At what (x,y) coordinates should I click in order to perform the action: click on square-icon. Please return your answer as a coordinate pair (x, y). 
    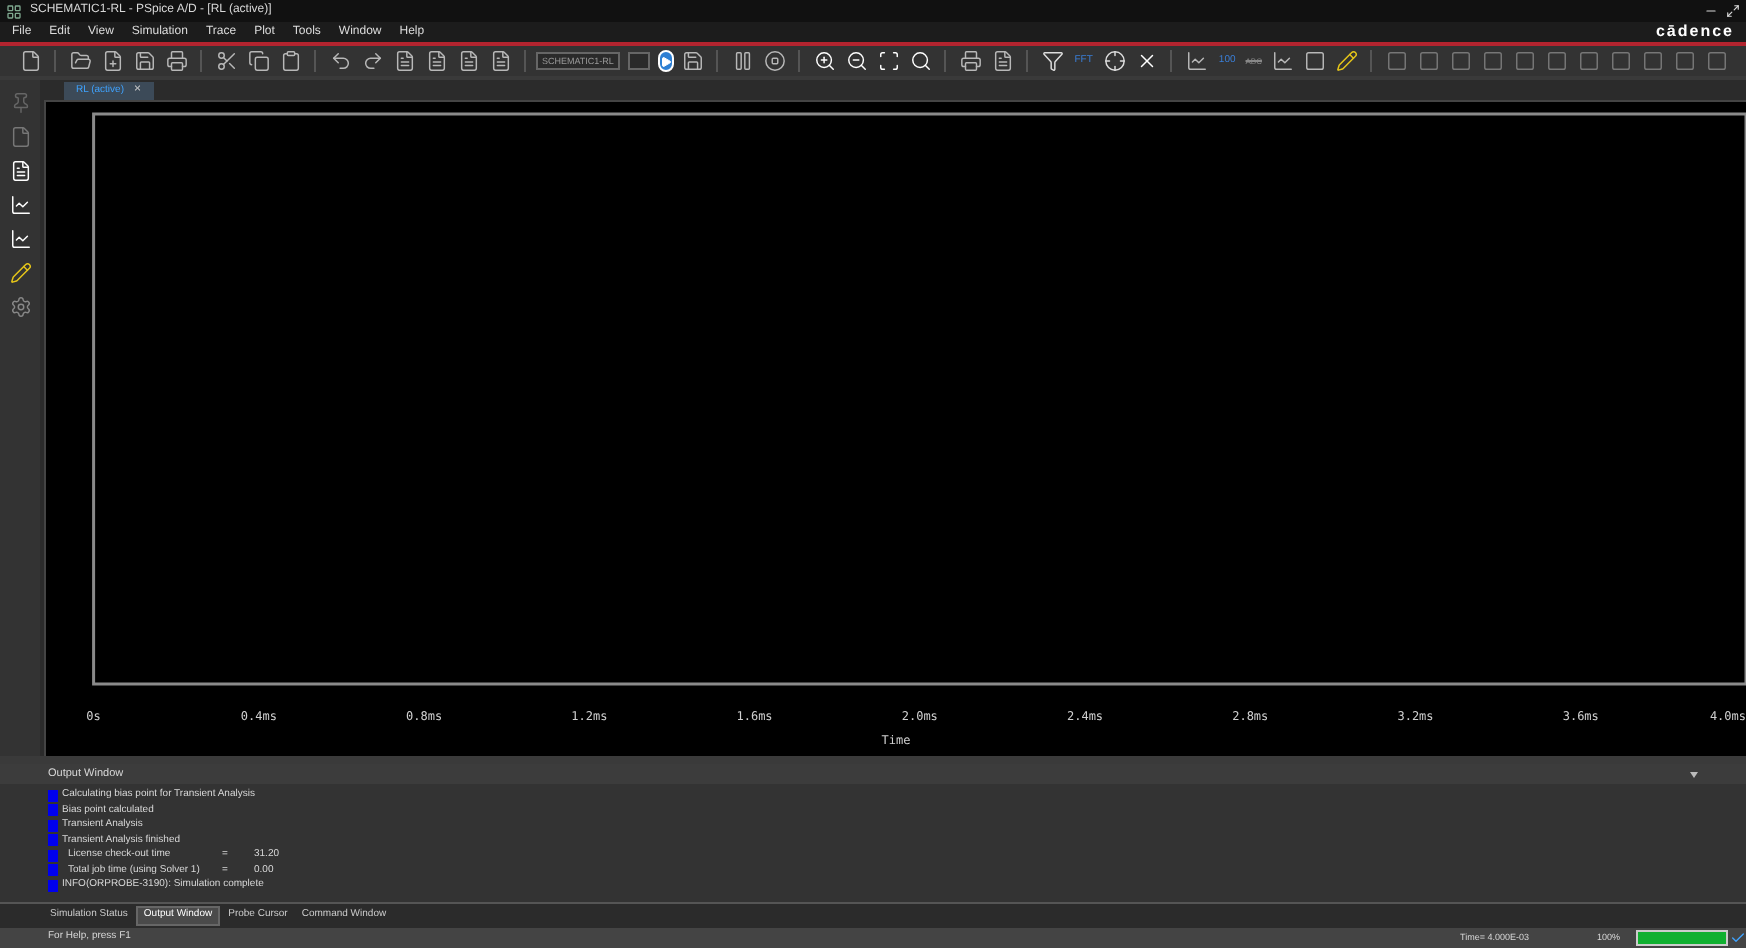
    Looking at the image, I should click on (1314, 61).